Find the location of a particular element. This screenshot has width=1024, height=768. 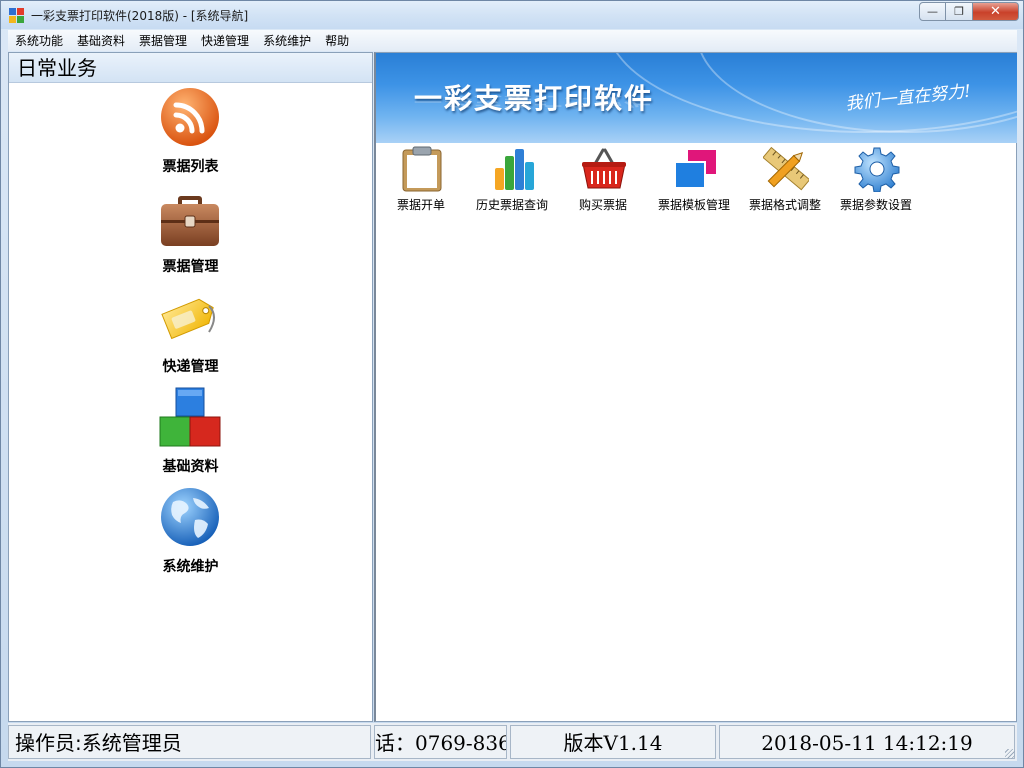

nav-item-express-management: 快递管理 is located at coordinates (190, 336).